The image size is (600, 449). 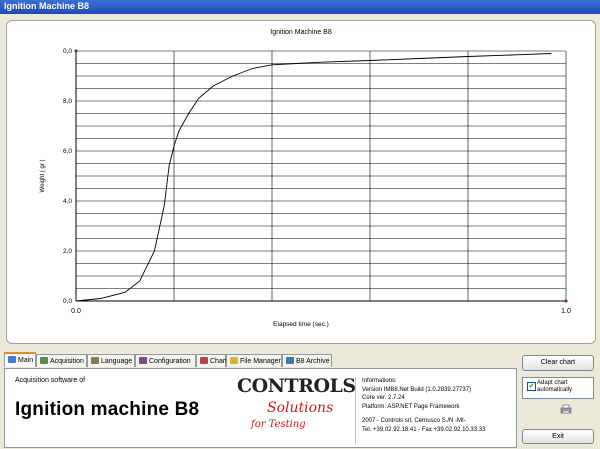 I want to click on tab-label: File Manager, so click(x=260, y=361).